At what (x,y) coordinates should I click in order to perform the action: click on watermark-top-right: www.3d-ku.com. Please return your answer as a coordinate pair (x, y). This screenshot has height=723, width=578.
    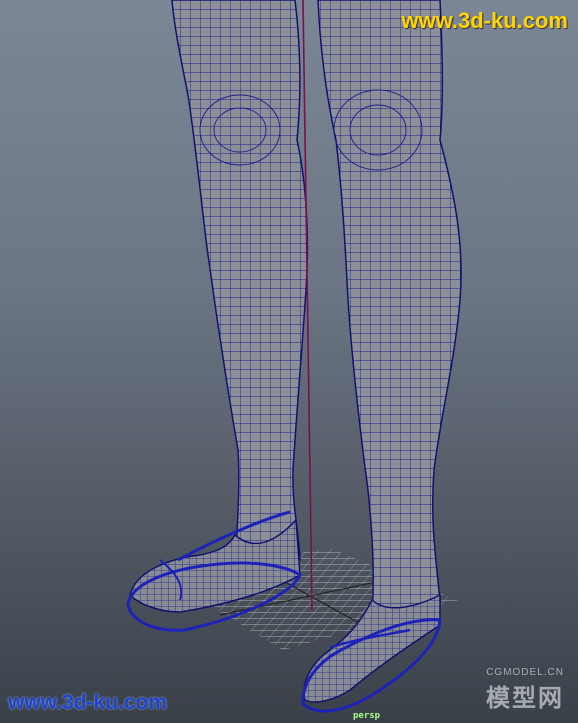
    Looking at the image, I should click on (484, 20).